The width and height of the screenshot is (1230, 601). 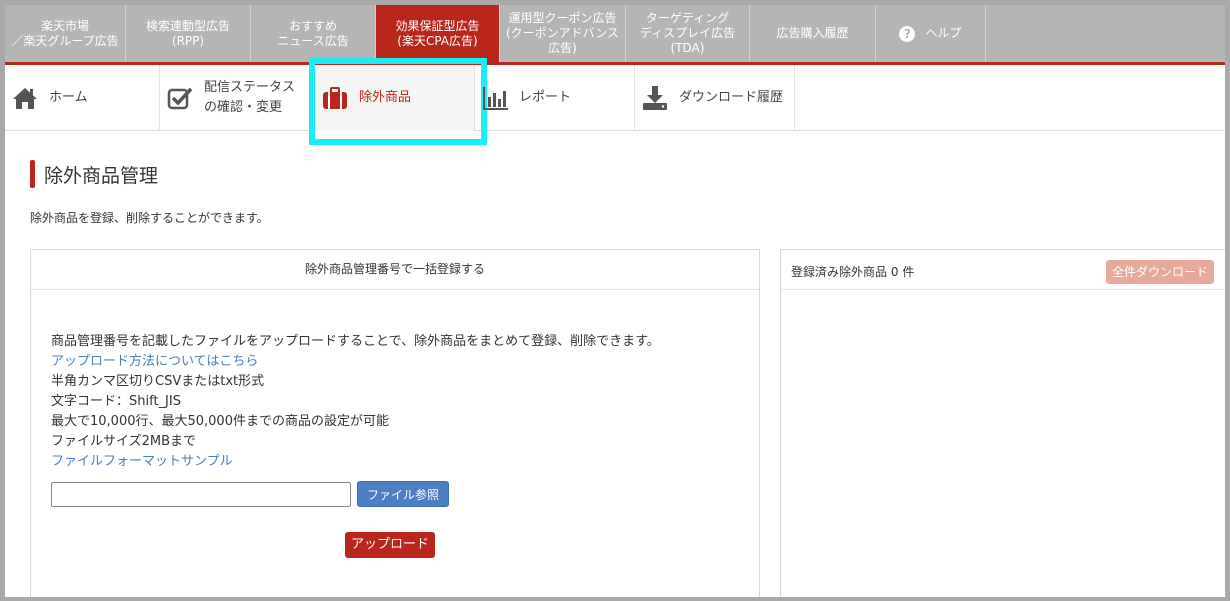 I want to click on file-row: ファイル参照, so click(x=250, y=494).